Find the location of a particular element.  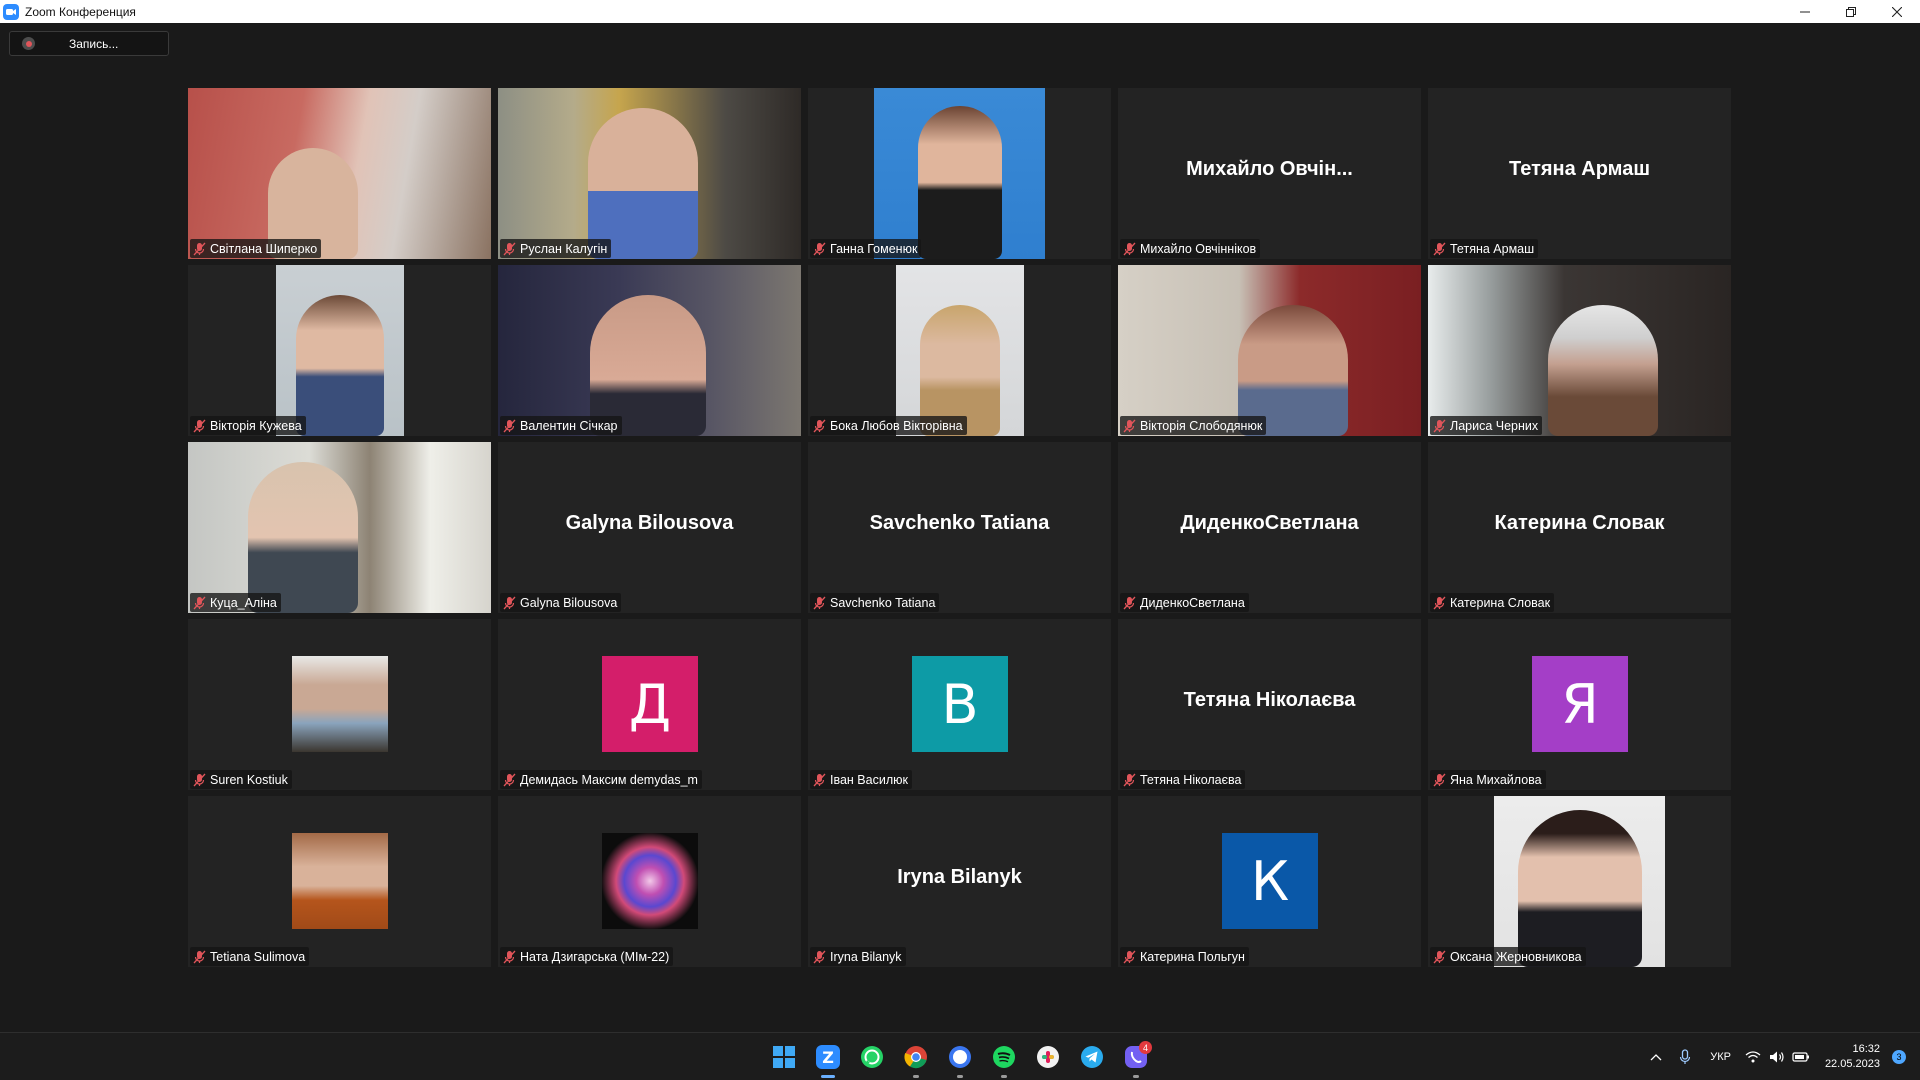

participant-display-name: Iryna Bilanyk is located at coordinates (959, 877).